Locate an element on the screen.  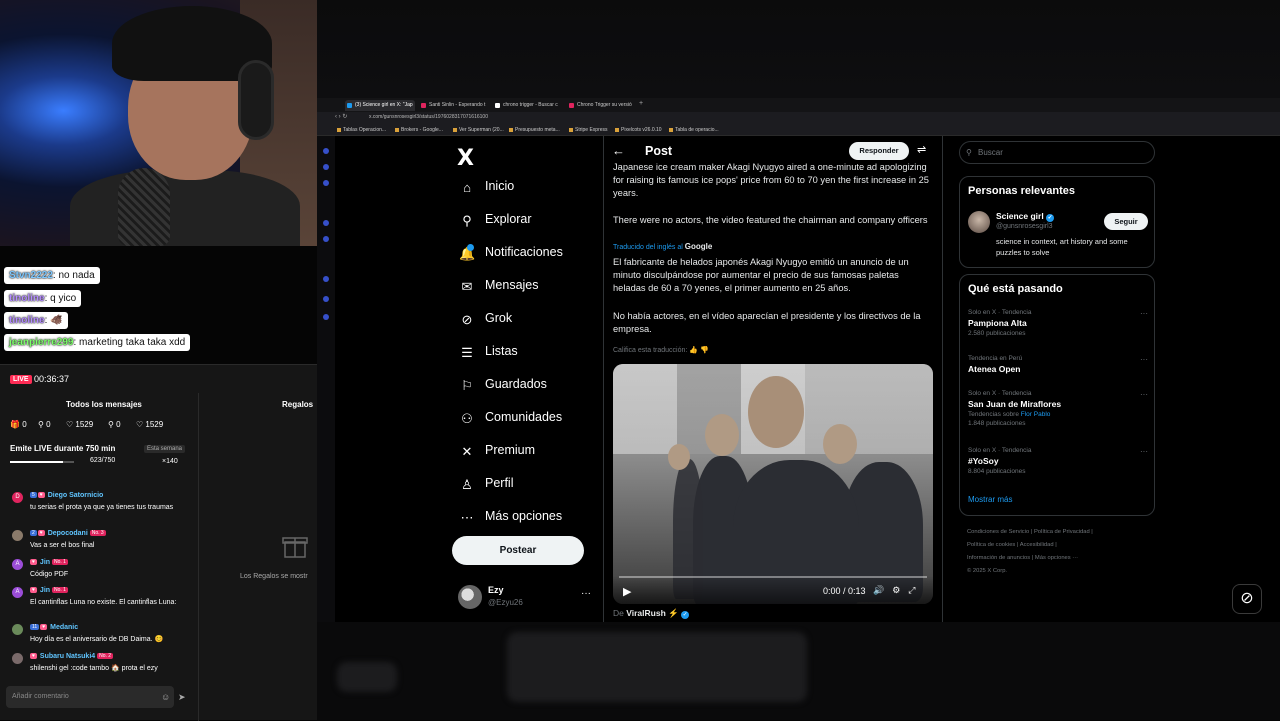
x-logo-icon: X is located at coordinates (465, 158).